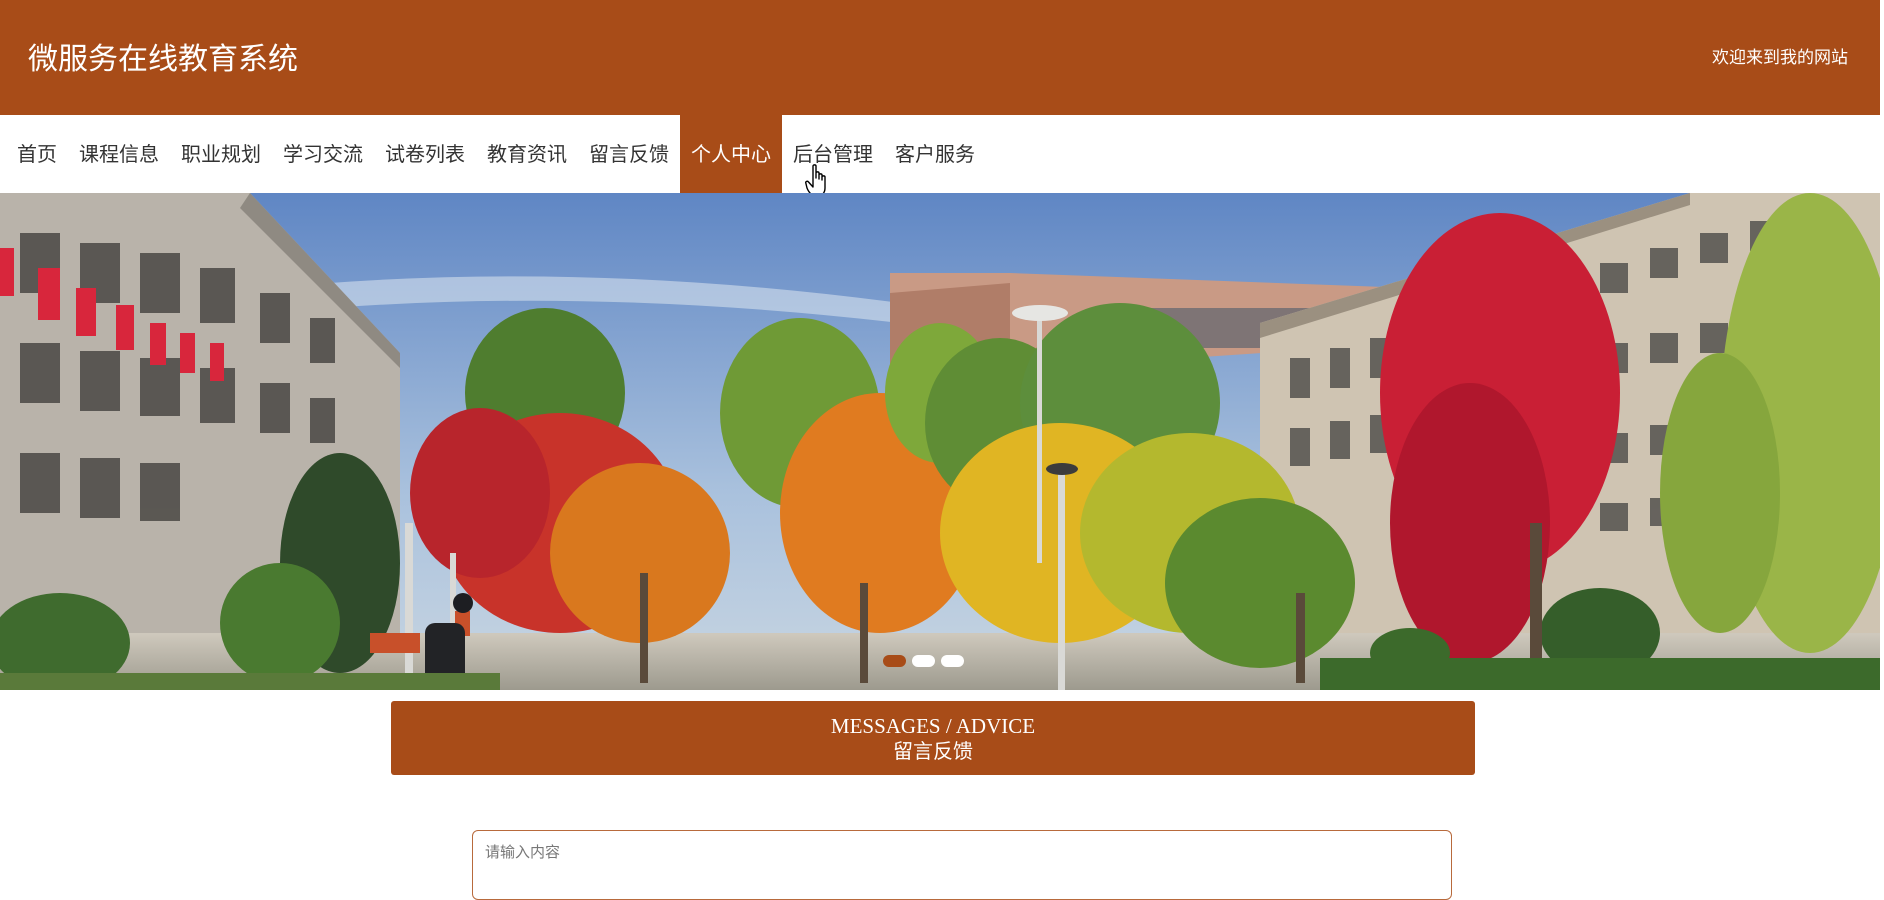 This screenshot has width=1884, height=900. I want to click on section-title-zh: 留言反馈, so click(933, 751).